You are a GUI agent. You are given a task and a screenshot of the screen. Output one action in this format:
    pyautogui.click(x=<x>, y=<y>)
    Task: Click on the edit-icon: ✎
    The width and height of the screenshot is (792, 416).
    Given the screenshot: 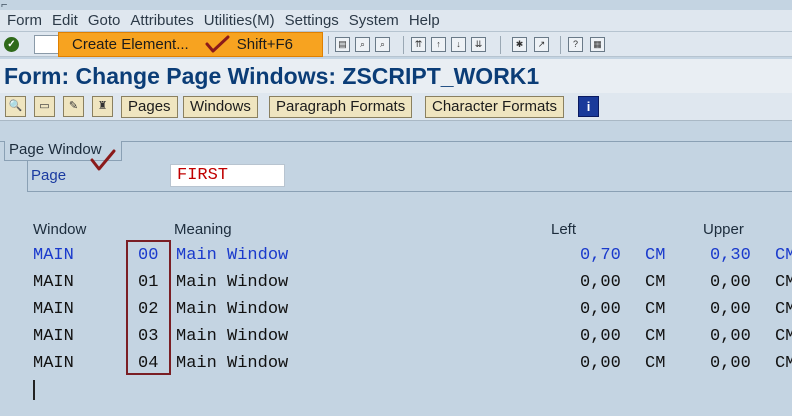 What is the action you would take?
    pyautogui.click(x=73, y=106)
    